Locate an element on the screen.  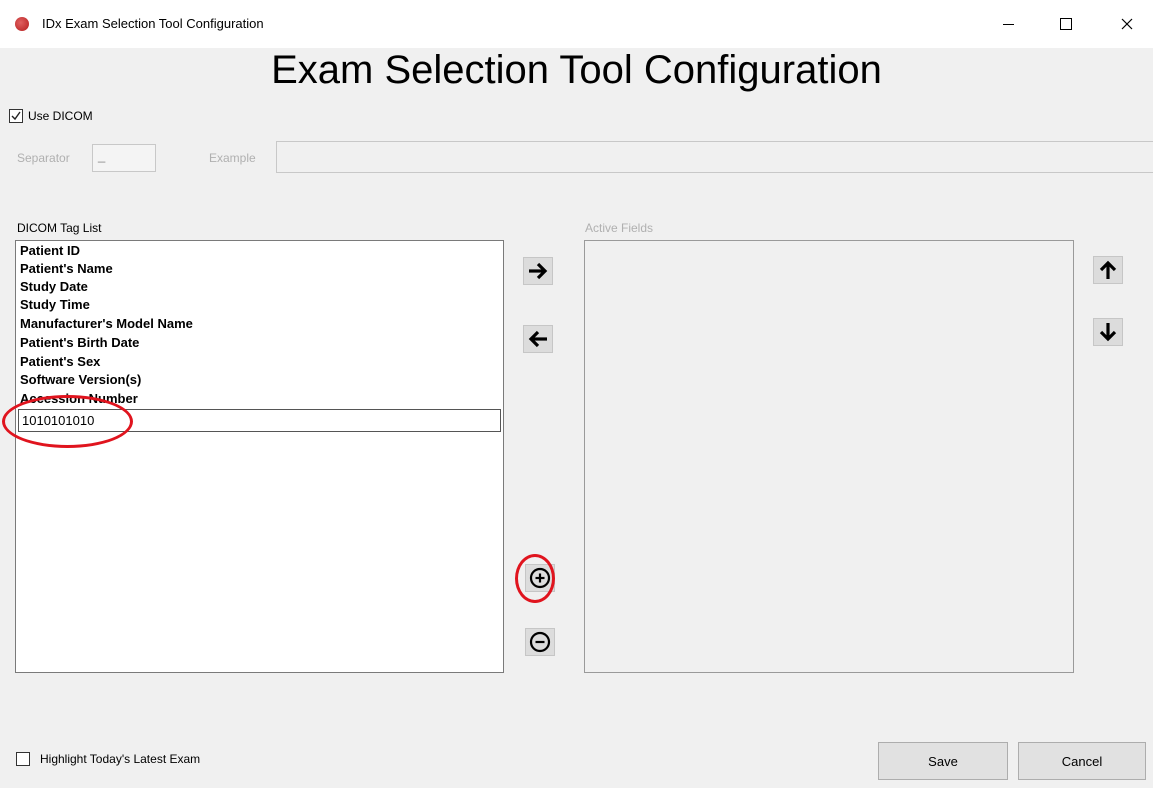
arrow-up-icon is located at coordinates (1108, 269).